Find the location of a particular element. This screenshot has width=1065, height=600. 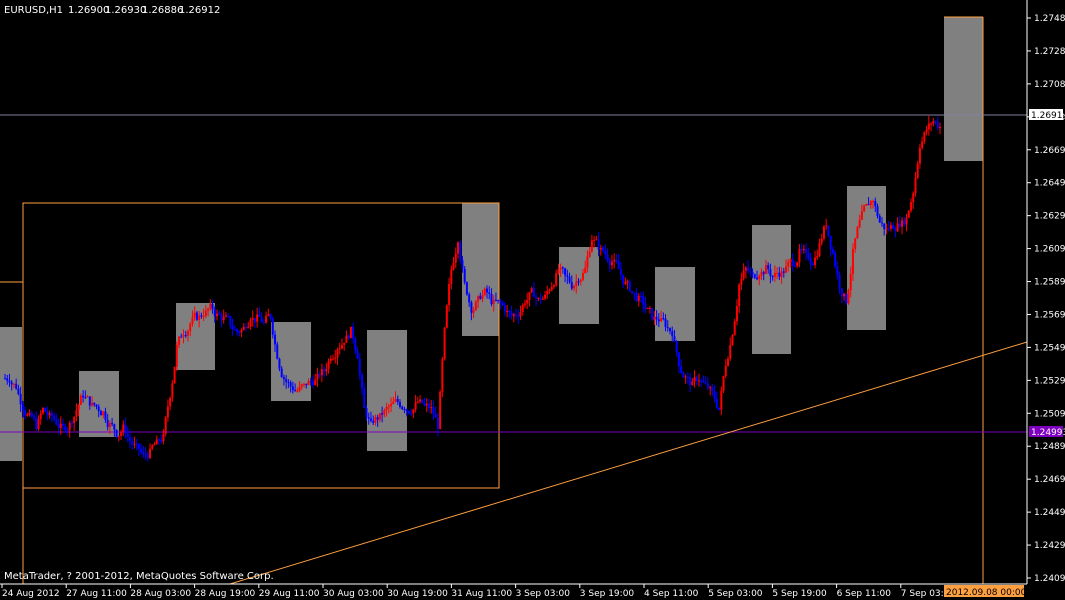

time-tick-label: 5 Sep 03:00 is located at coordinates (735, 594).